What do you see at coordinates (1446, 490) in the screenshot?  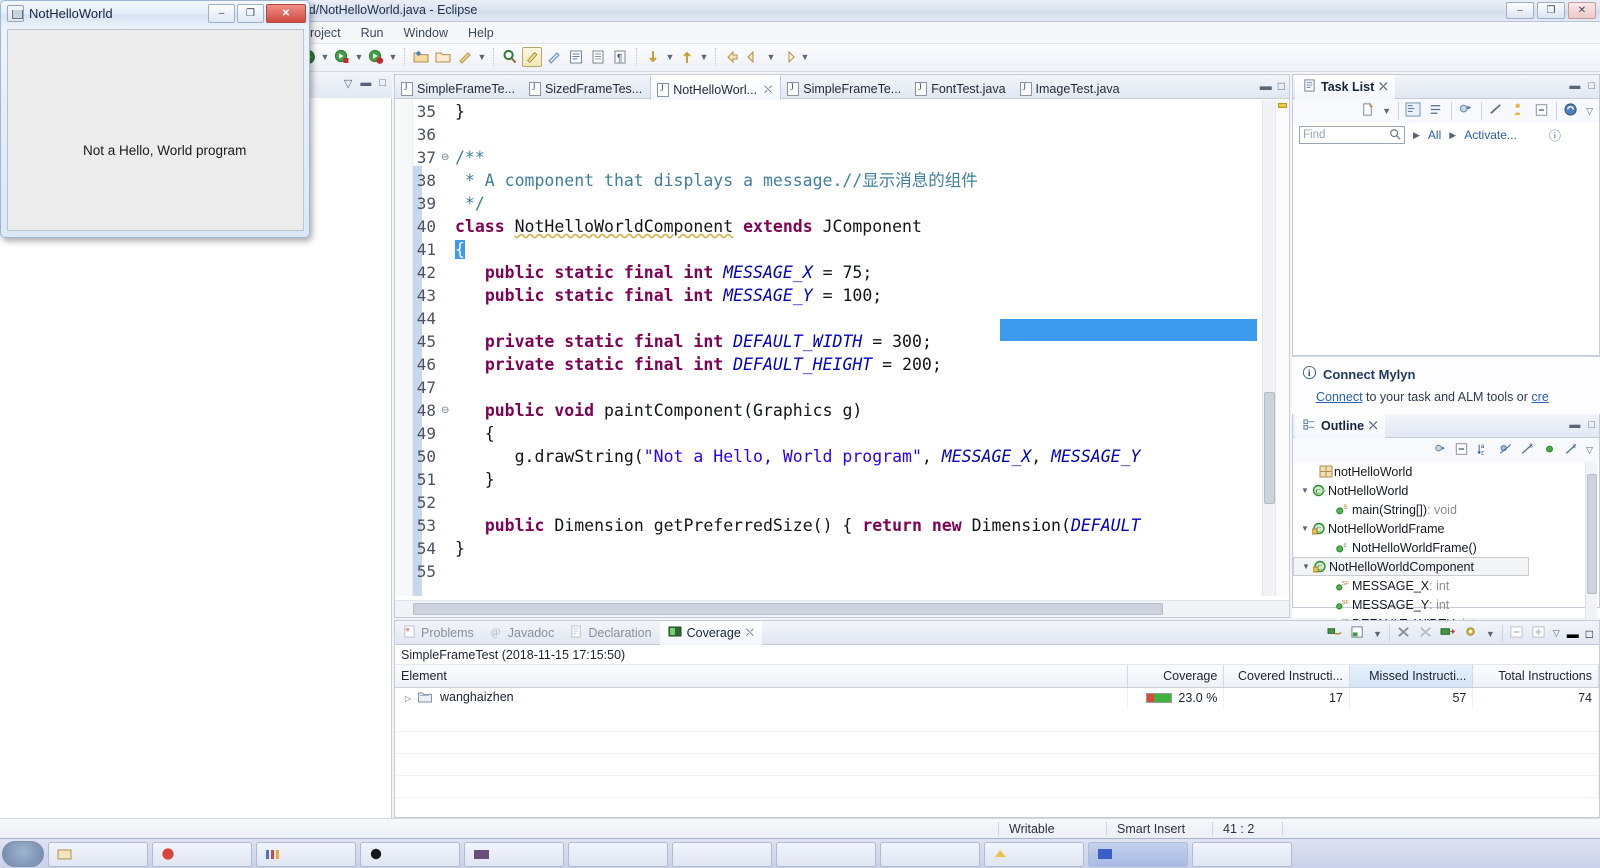 I see `outline-item-nothelloworld-class: ▼ C NotHelloWorld` at bounding box center [1446, 490].